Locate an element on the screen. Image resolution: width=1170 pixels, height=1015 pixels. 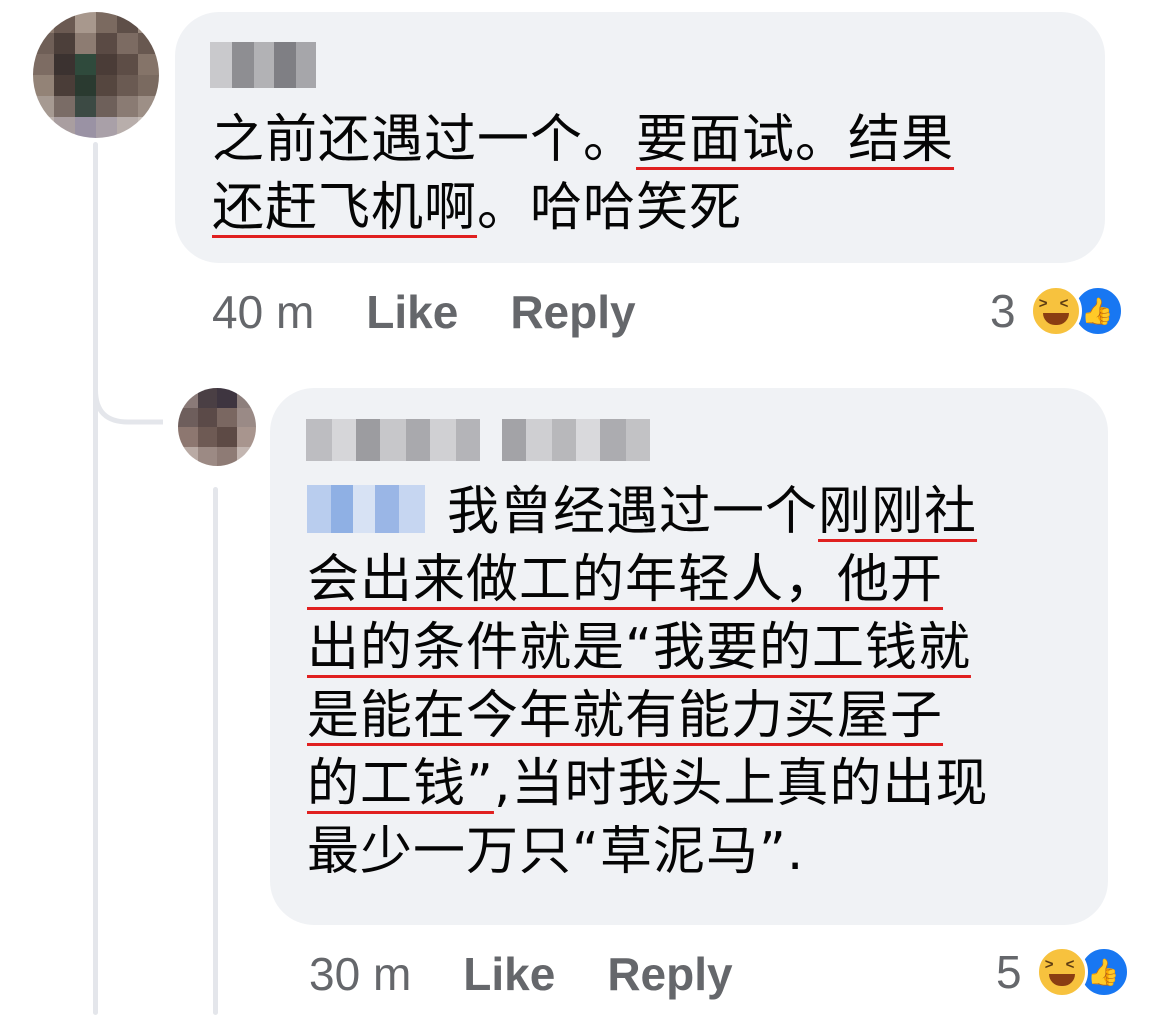
thread-branch-curve is located at coordinates (128, 377).